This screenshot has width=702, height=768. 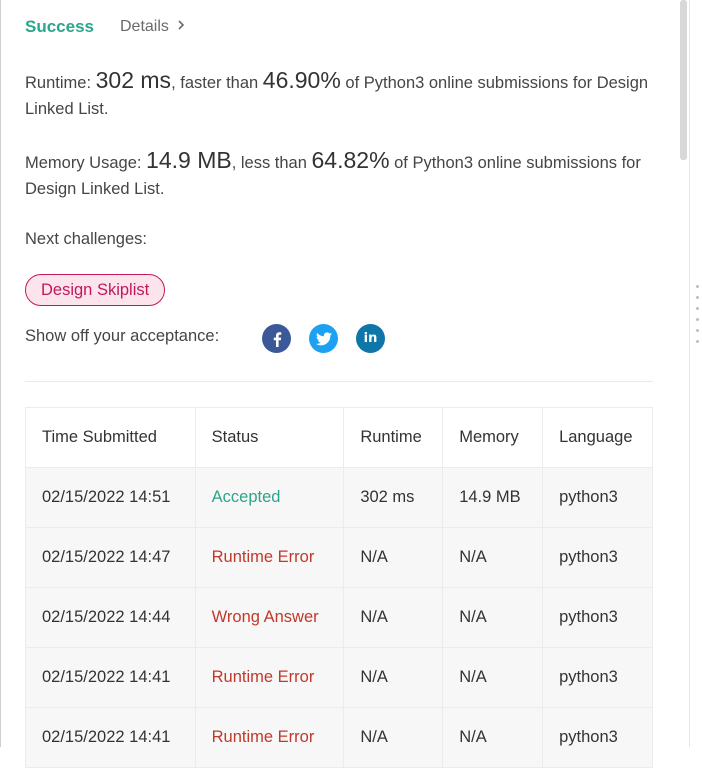 What do you see at coordinates (110, 497) in the screenshot?
I see `time-cell: 02/15/2022 14:51` at bounding box center [110, 497].